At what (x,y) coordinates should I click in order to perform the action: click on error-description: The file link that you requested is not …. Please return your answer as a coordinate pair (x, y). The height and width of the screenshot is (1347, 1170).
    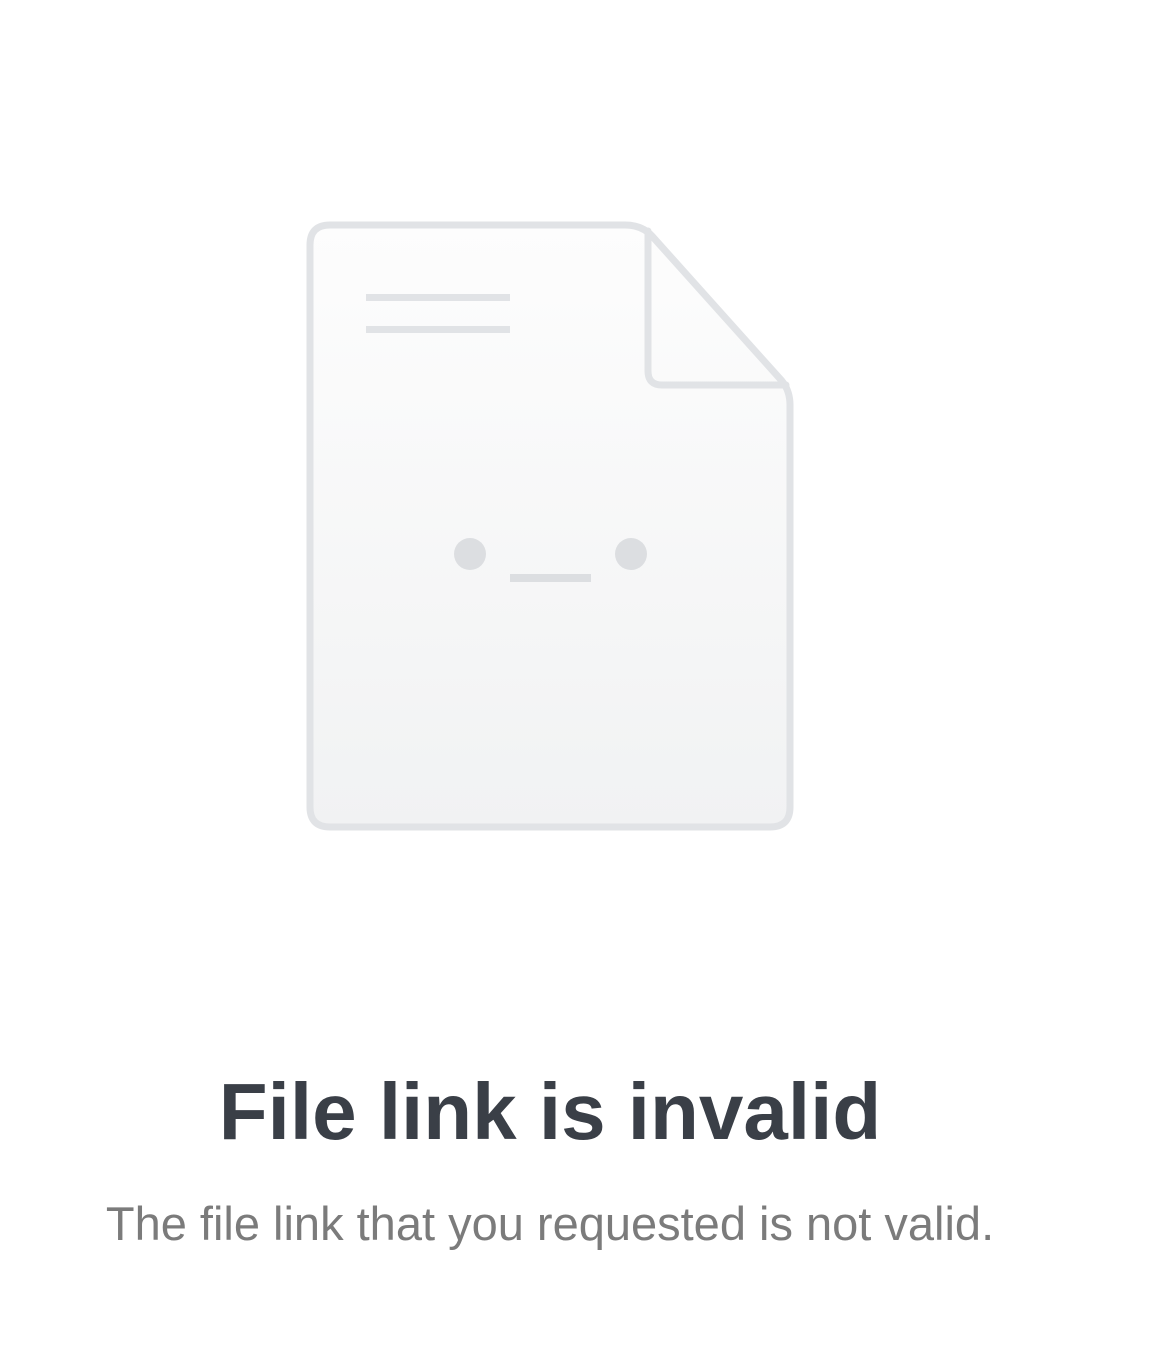
    Looking at the image, I should click on (550, 1223).